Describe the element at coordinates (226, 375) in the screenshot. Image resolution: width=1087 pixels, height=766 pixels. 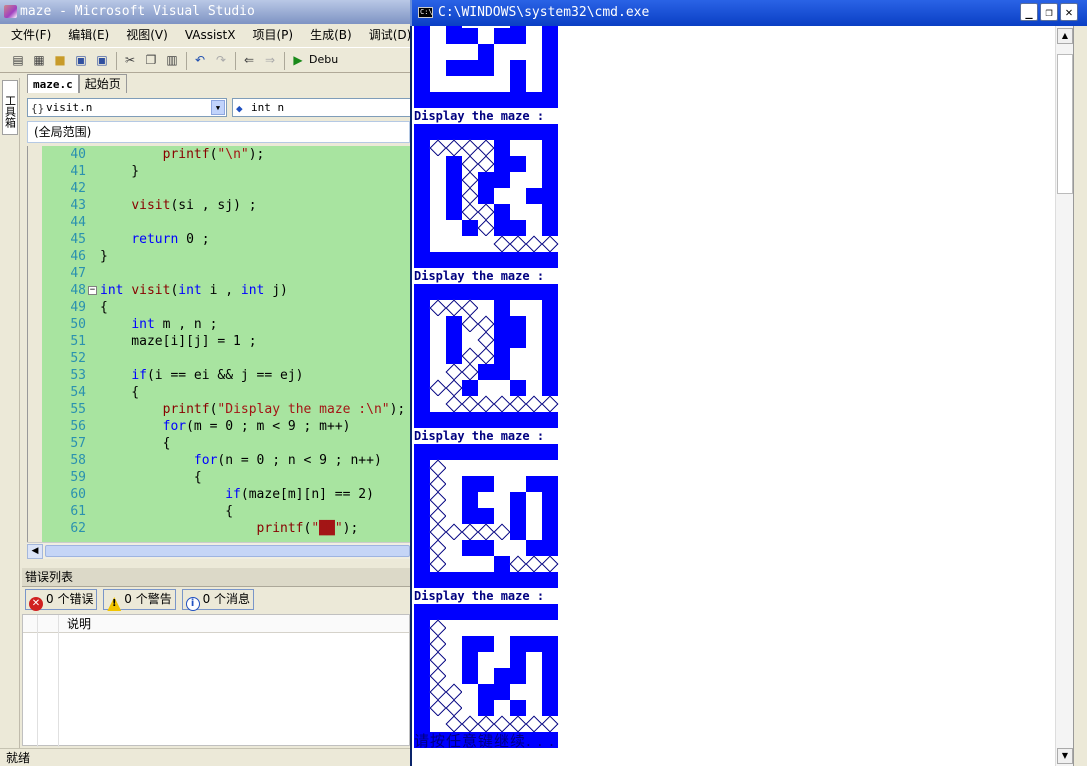
I see `code-line: 53 if(i == ei && j == ej)` at that location.